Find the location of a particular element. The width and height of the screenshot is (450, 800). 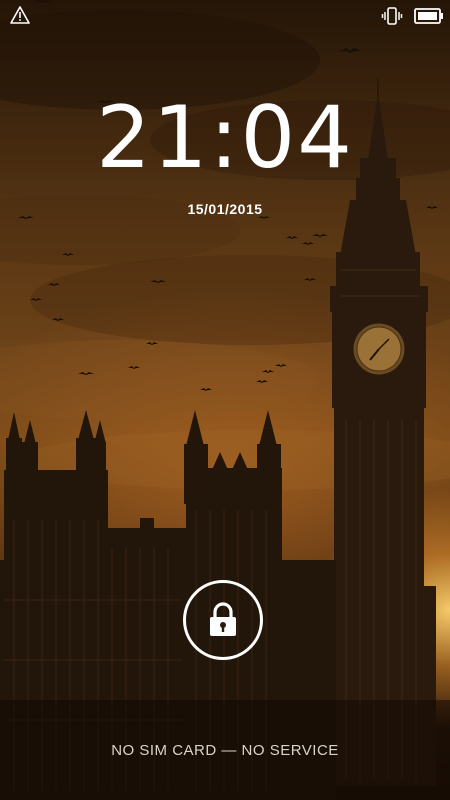

unlock-button is located at coordinates (223, 620).